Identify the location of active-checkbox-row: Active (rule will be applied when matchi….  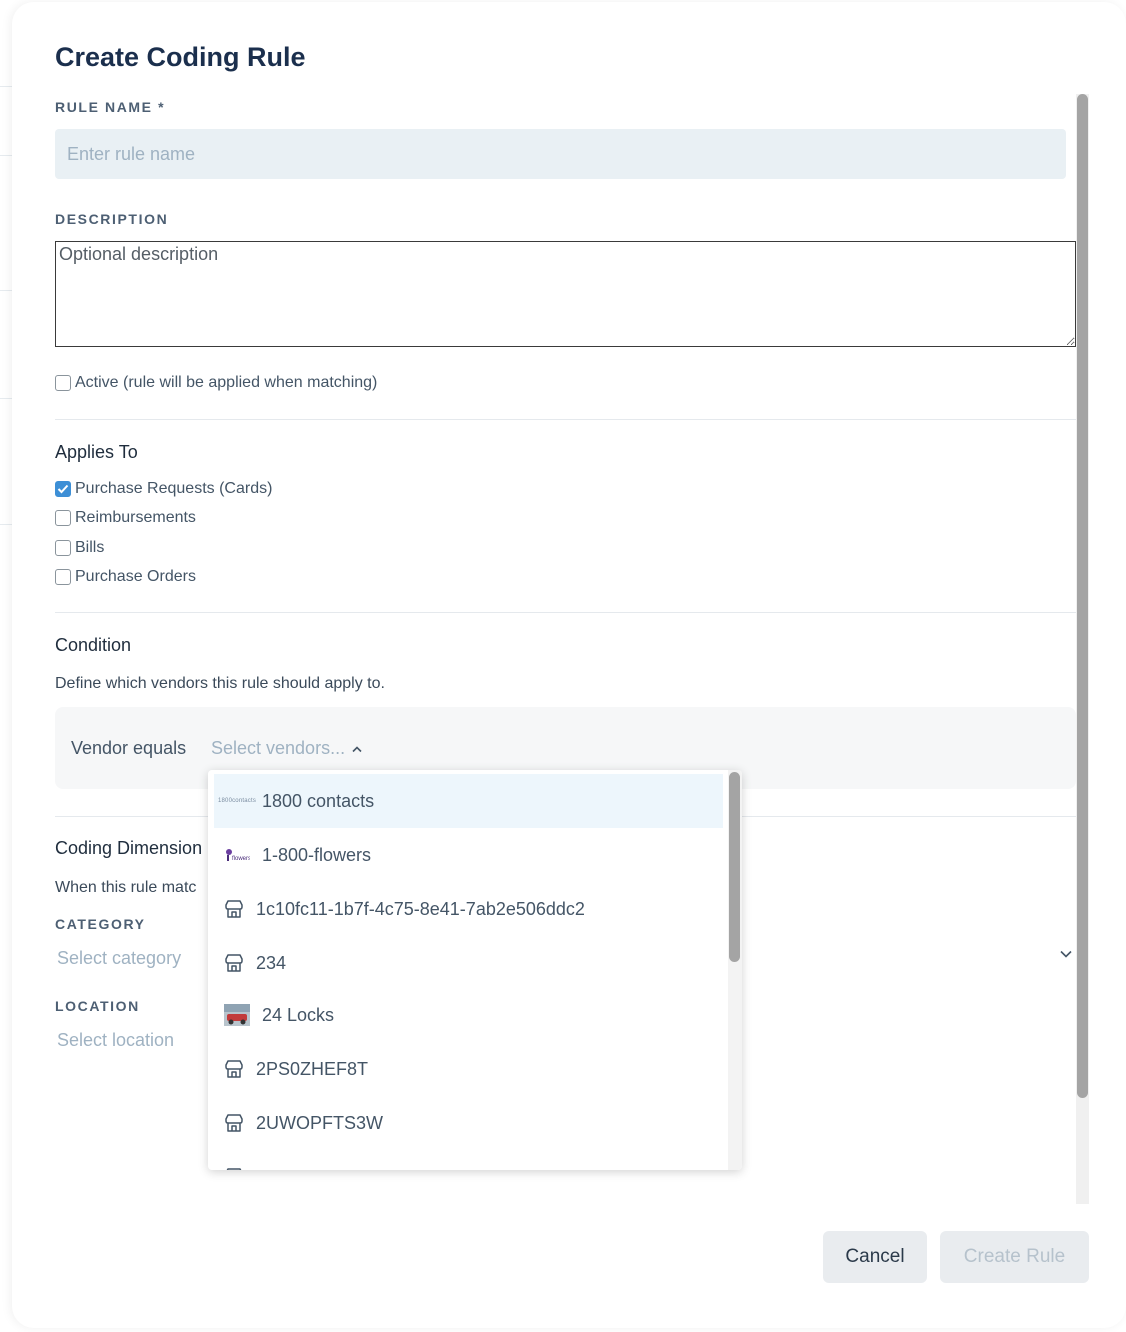
(216, 383).